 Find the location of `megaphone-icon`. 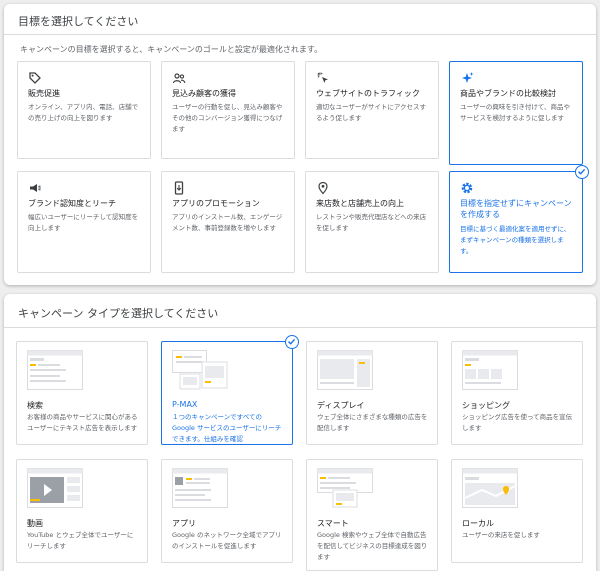

megaphone-icon is located at coordinates (35, 187).